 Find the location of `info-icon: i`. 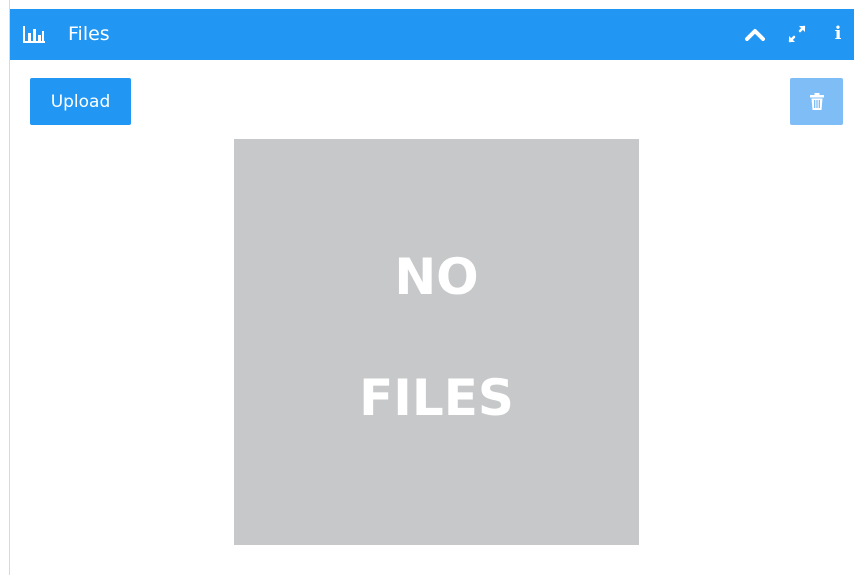

info-icon: i is located at coordinates (838, 33).